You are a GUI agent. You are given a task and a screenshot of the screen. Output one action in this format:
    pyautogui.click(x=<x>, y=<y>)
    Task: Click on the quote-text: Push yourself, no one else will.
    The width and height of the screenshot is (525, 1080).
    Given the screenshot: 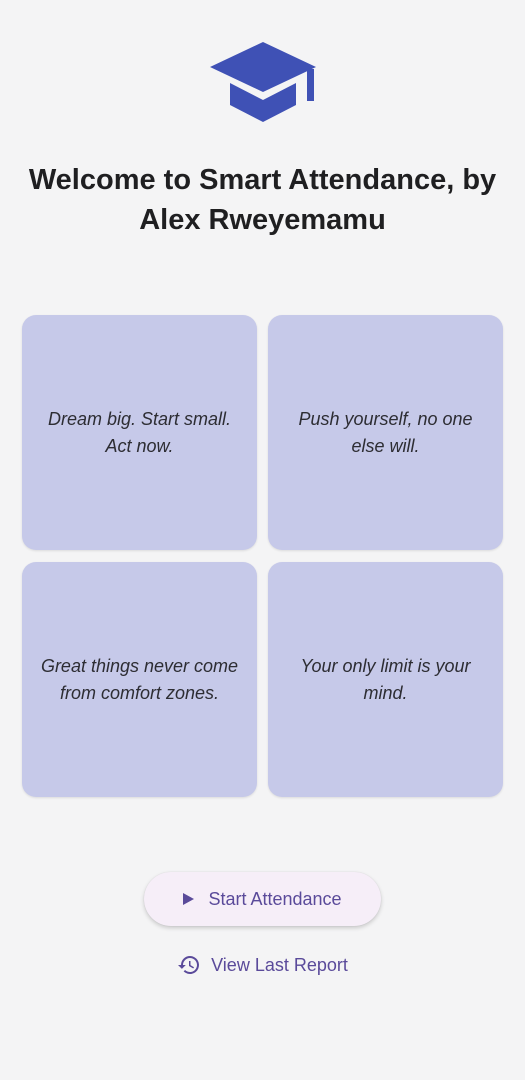 What is the action you would take?
    pyautogui.click(x=385, y=432)
    